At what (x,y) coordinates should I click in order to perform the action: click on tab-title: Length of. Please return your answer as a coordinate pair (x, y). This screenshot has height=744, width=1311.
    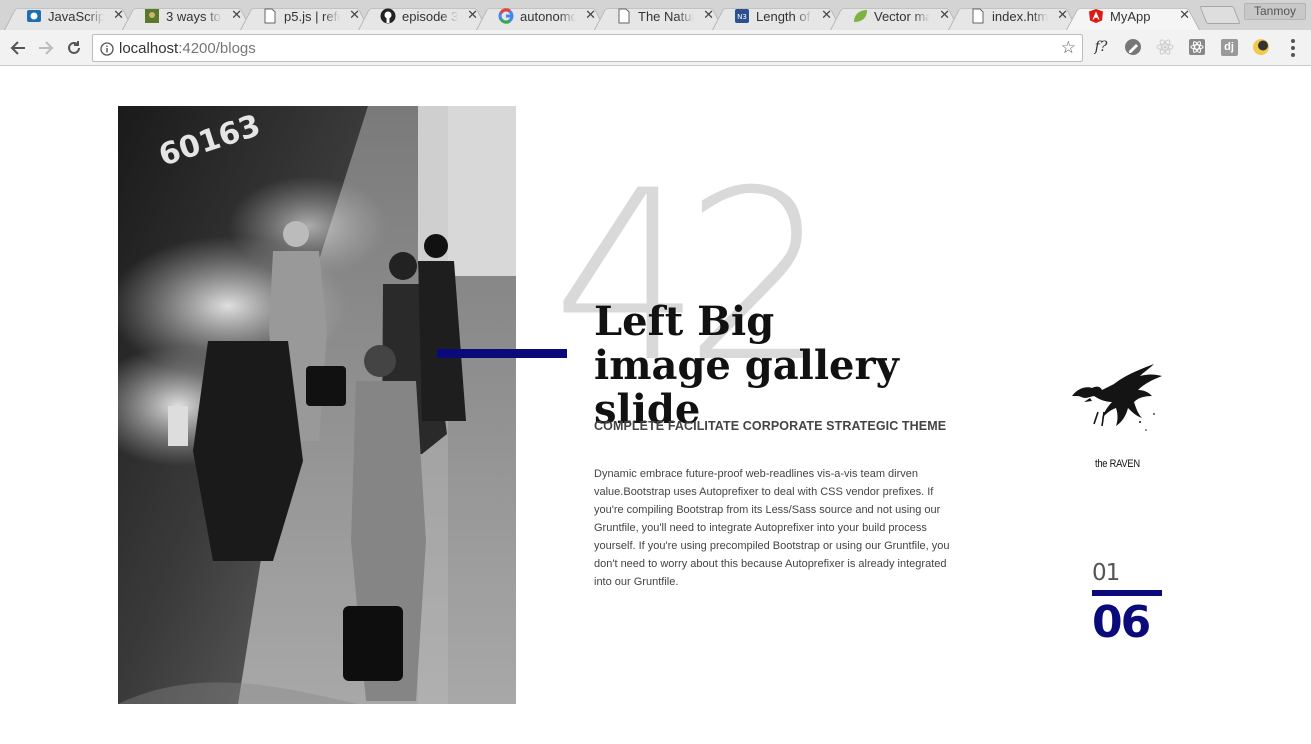
    Looking at the image, I should click on (783, 16).